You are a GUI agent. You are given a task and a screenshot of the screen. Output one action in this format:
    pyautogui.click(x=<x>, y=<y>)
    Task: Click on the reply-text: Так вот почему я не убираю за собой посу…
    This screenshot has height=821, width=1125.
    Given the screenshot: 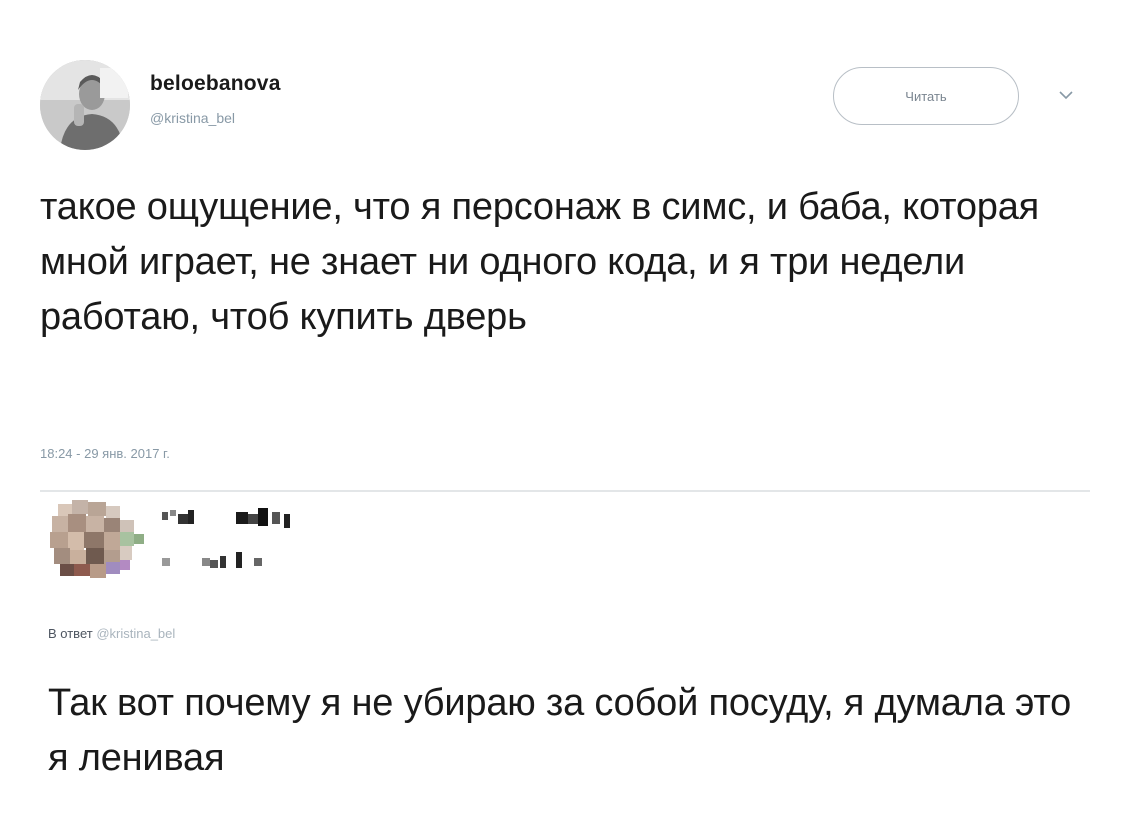 What is the action you would take?
    pyautogui.click(x=560, y=730)
    